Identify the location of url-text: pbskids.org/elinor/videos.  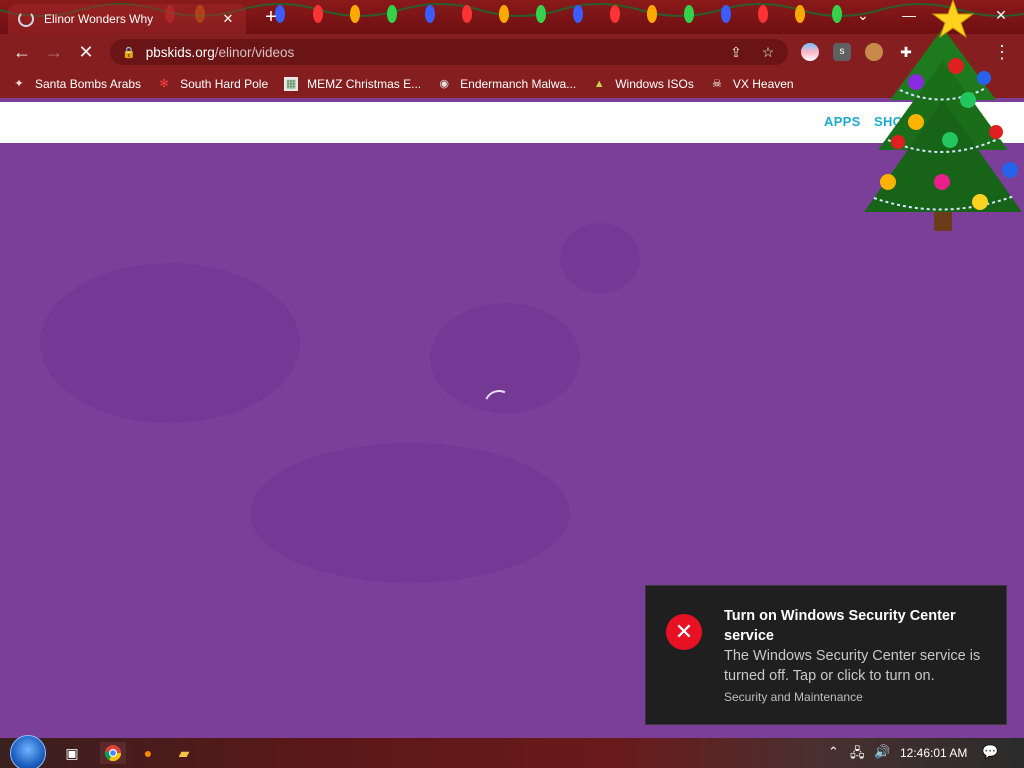
(220, 52).